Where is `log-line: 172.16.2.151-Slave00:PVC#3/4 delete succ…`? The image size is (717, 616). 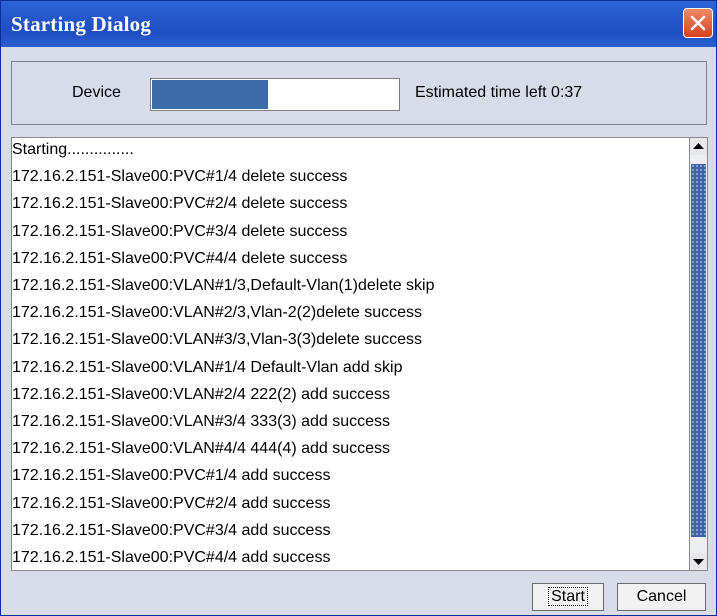
log-line: 172.16.2.151-Slave00:PVC#3/4 delete succ… is located at coordinates (180, 231).